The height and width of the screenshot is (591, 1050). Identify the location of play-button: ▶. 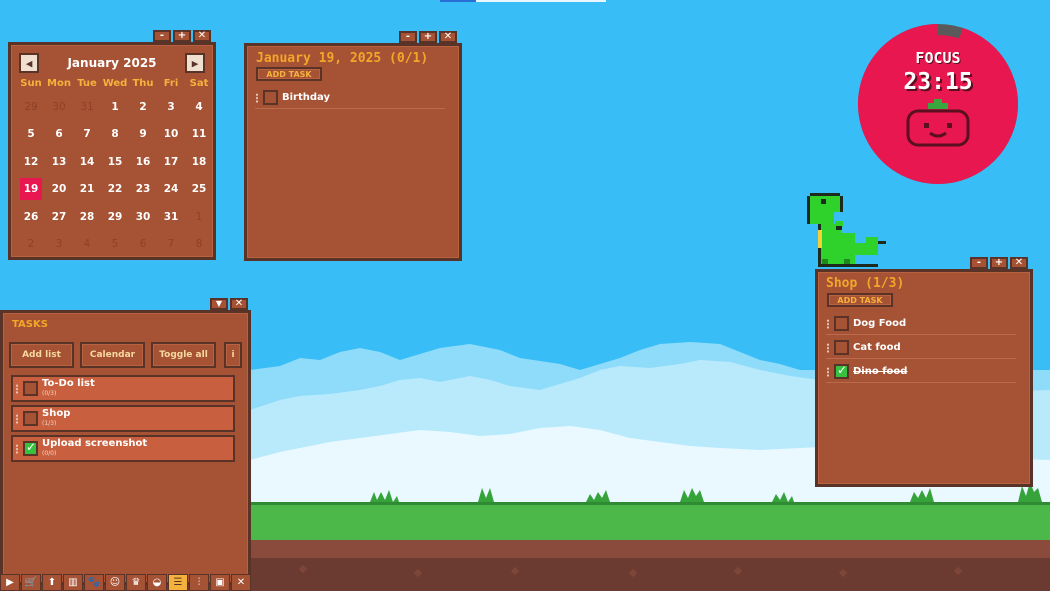
(10, 582).